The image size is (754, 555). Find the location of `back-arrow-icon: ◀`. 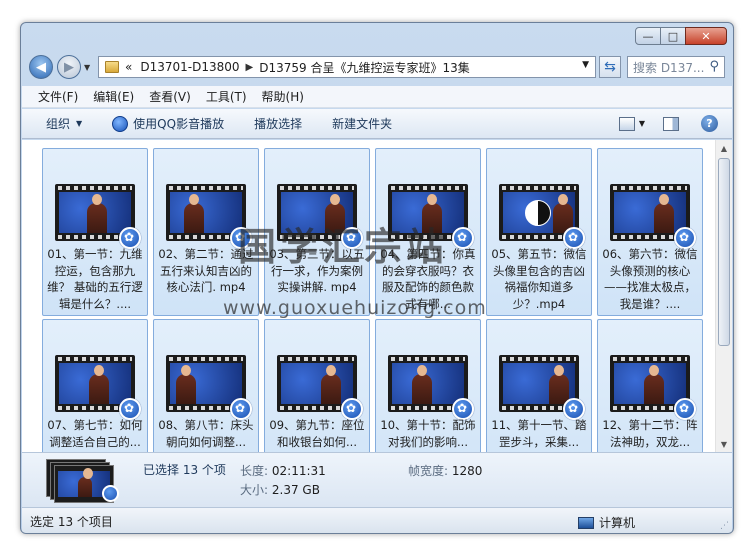

back-arrow-icon: ◀ is located at coordinates (41, 67).